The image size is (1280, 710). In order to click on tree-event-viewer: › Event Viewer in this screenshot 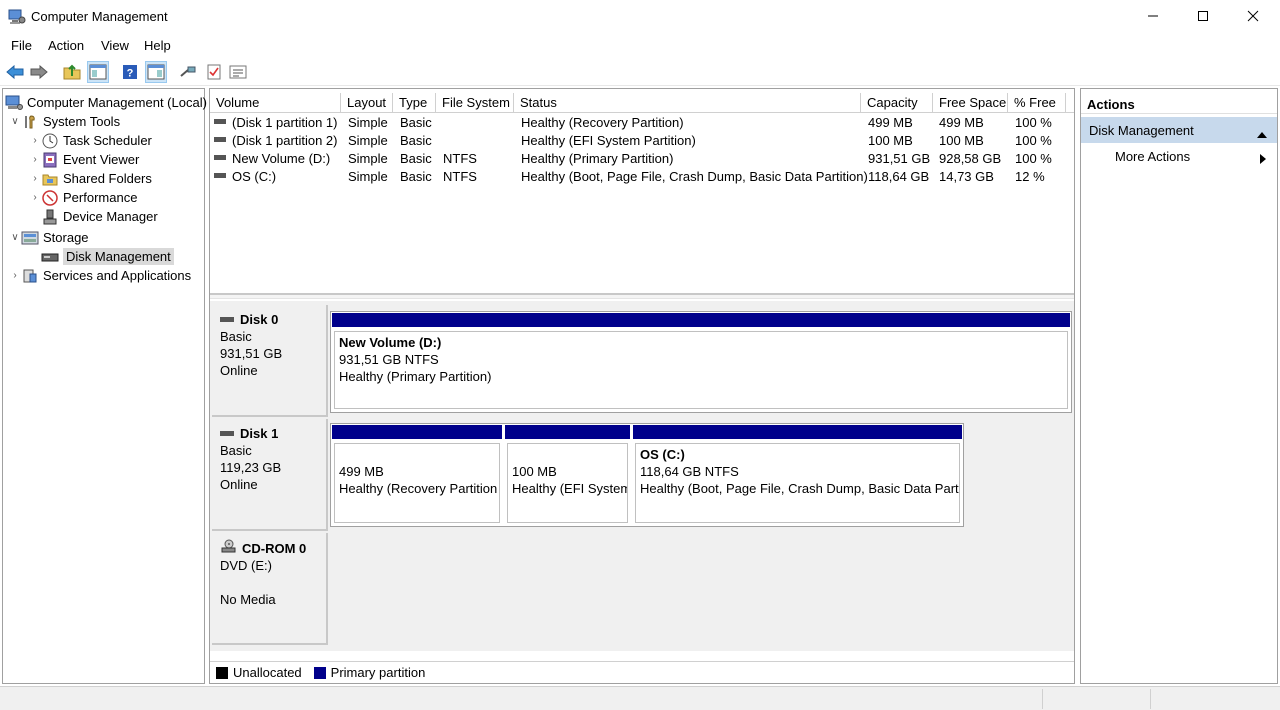, I will do `click(84, 159)`.